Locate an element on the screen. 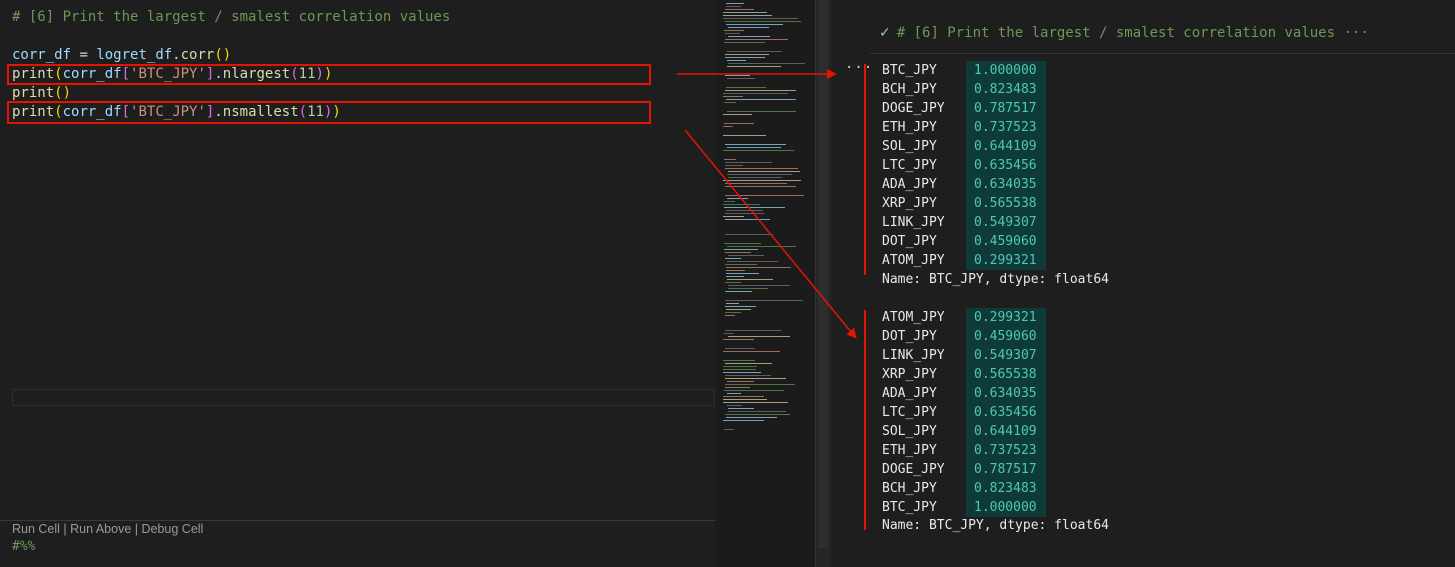 Image resolution: width=1455 pixels, height=567 pixels. annotation-arrows is located at coordinates (767, 204).